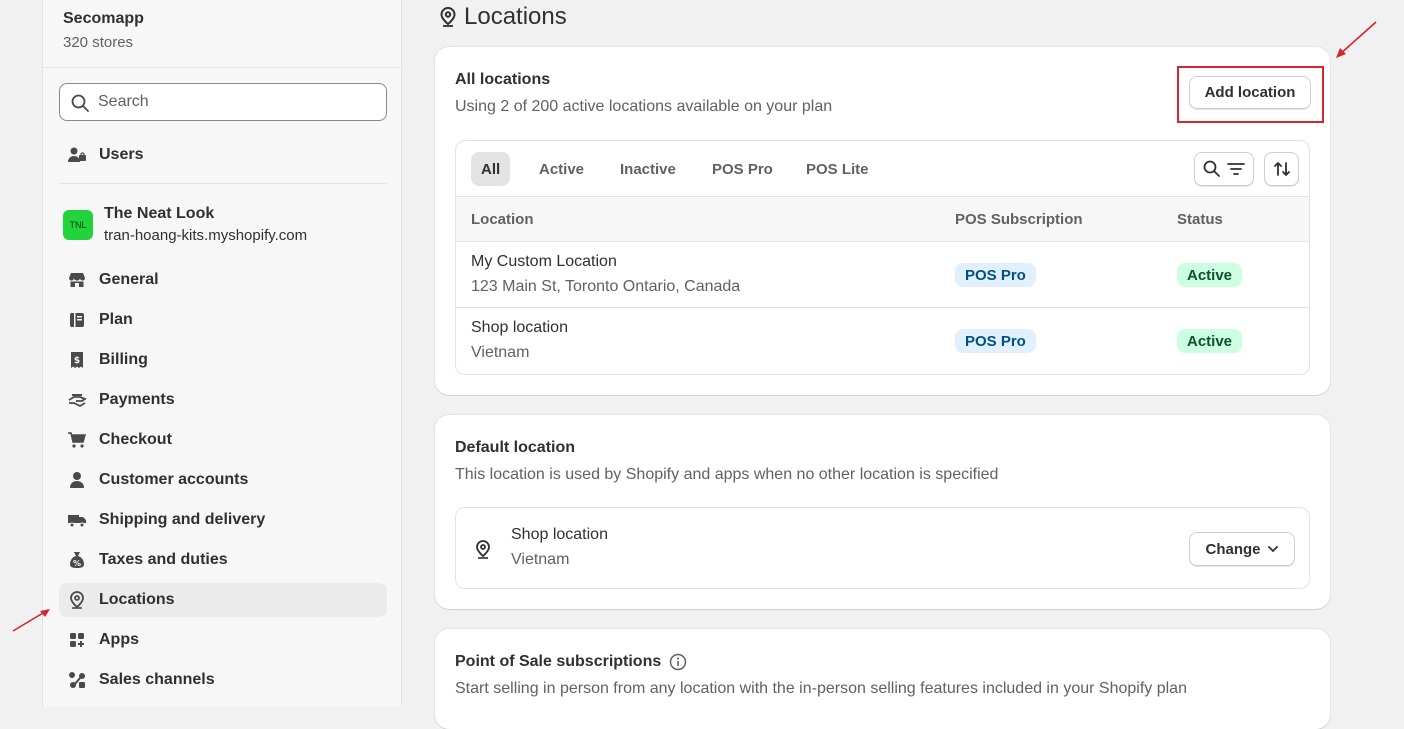 This screenshot has width=1404, height=729. What do you see at coordinates (1019, 219) in the screenshot?
I see `column-header-pos-subscription: POS Subscription` at bounding box center [1019, 219].